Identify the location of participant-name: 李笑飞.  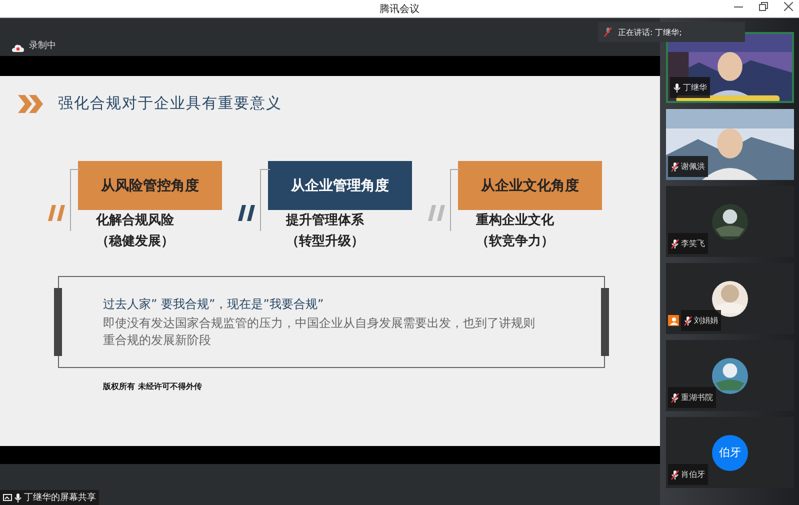
(693, 243).